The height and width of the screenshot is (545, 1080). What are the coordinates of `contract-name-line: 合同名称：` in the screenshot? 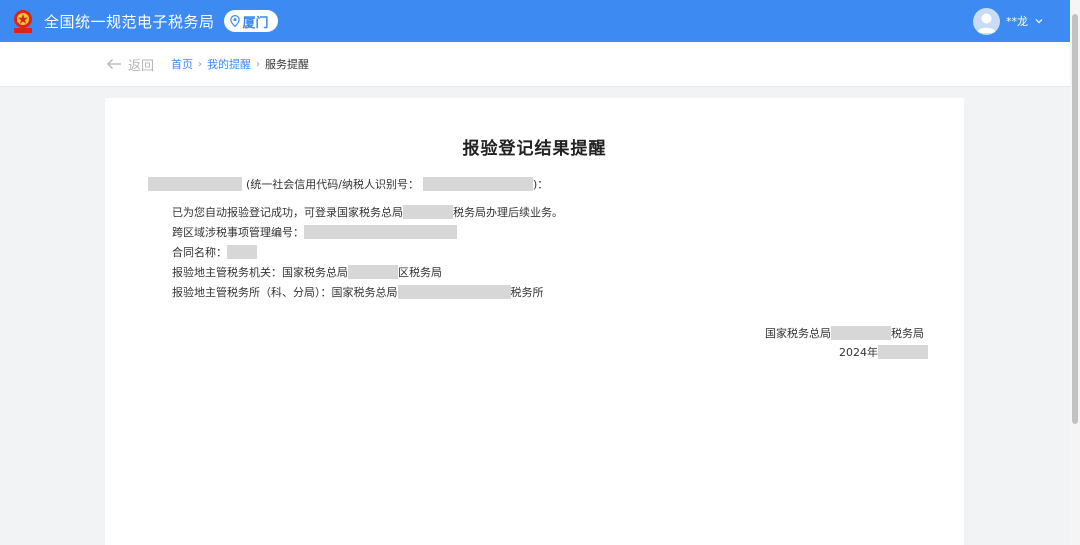 It's located at (214, 252).